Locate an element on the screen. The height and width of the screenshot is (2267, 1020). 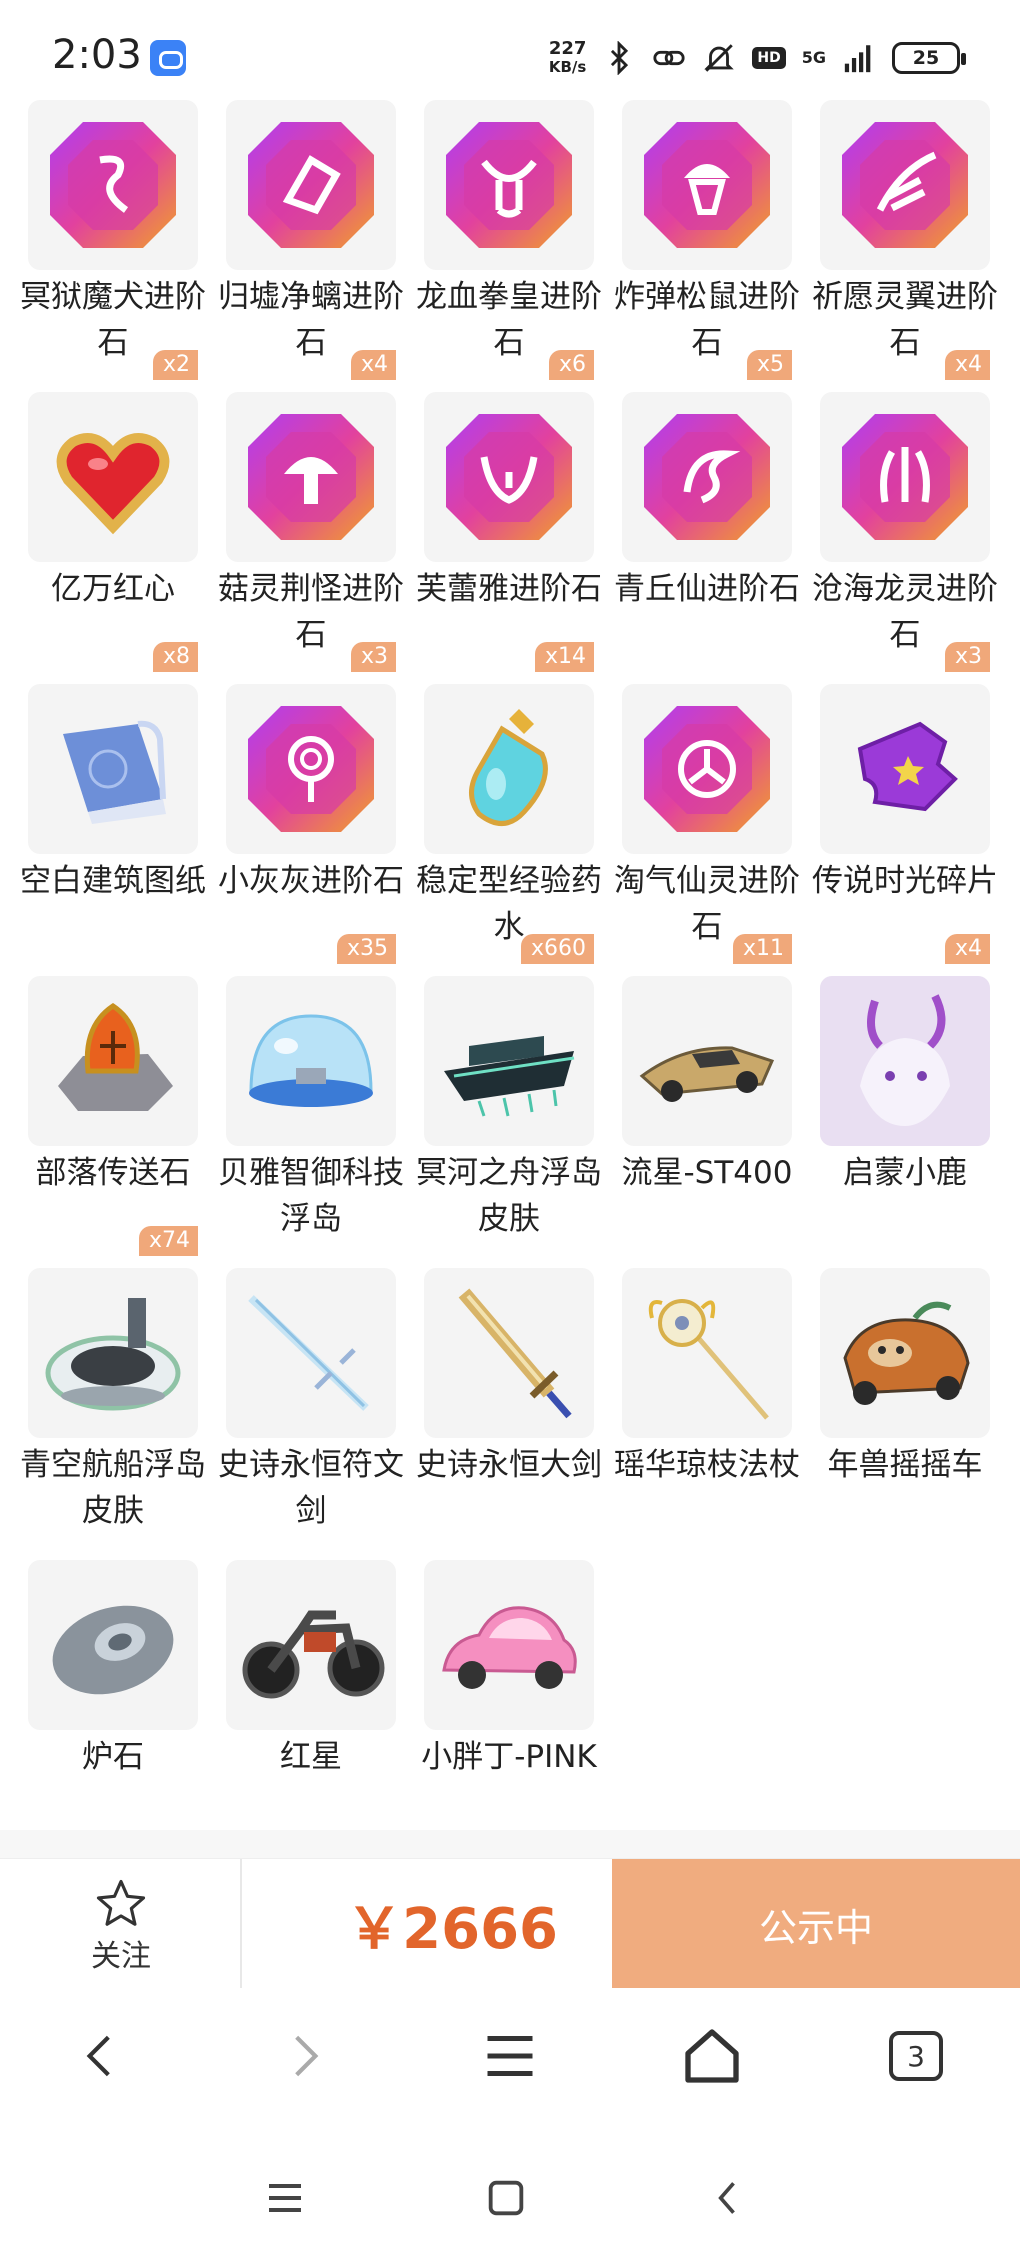
rune-sword-icon is located at coordinates (308, 1353).